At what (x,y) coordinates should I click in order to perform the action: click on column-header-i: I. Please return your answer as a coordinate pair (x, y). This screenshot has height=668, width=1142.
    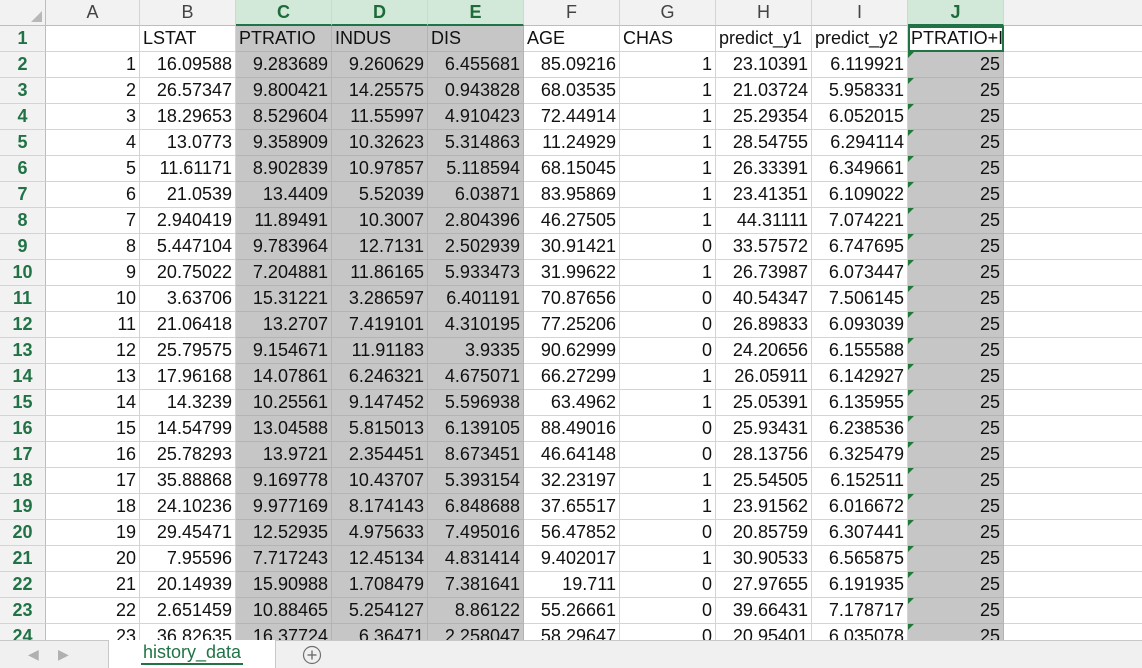
    Looking at the image, I should click on (860, 13).